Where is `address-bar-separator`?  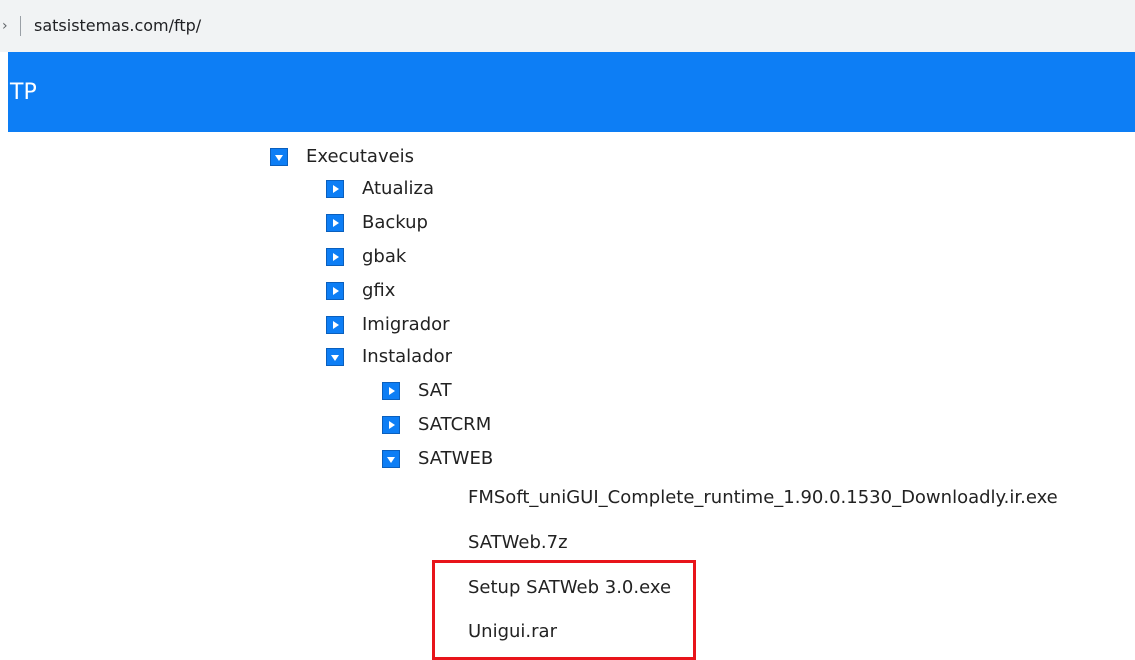
address-bar-separator is located at coordinates (20, 26).